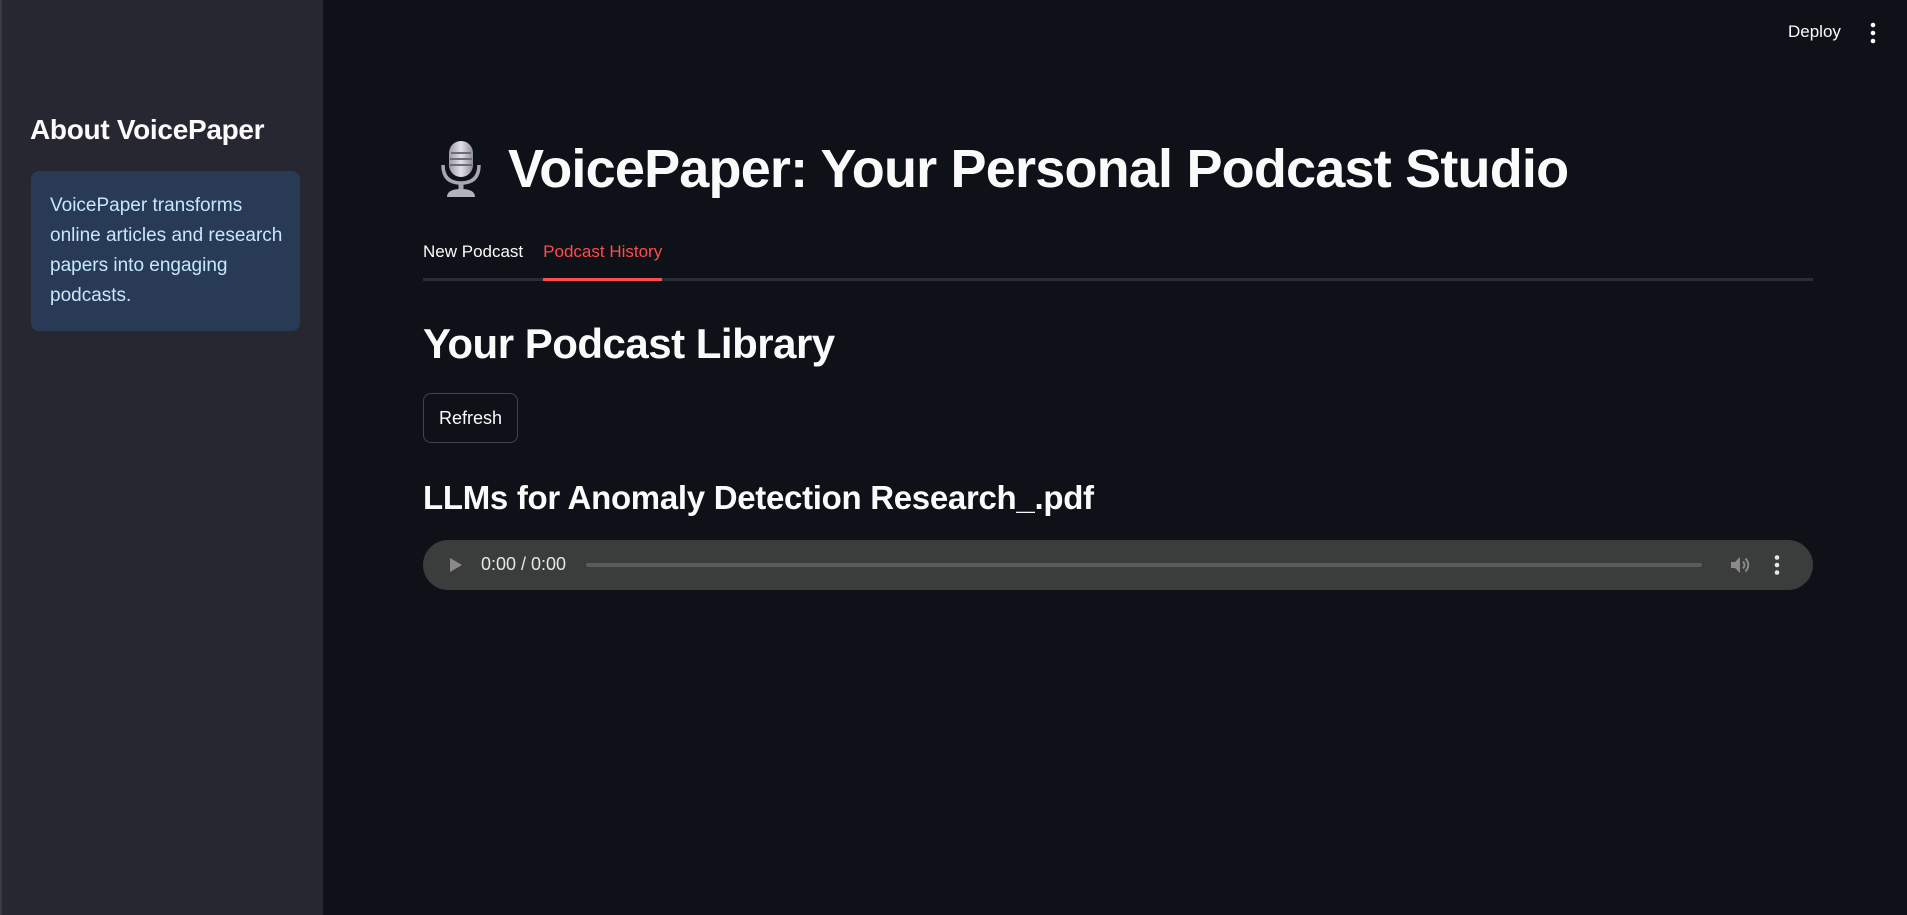  What do you see at coordinates (1144, 565) in the screenshot?
I see `audio-progress-slider` at bounding box center [1144, 565].